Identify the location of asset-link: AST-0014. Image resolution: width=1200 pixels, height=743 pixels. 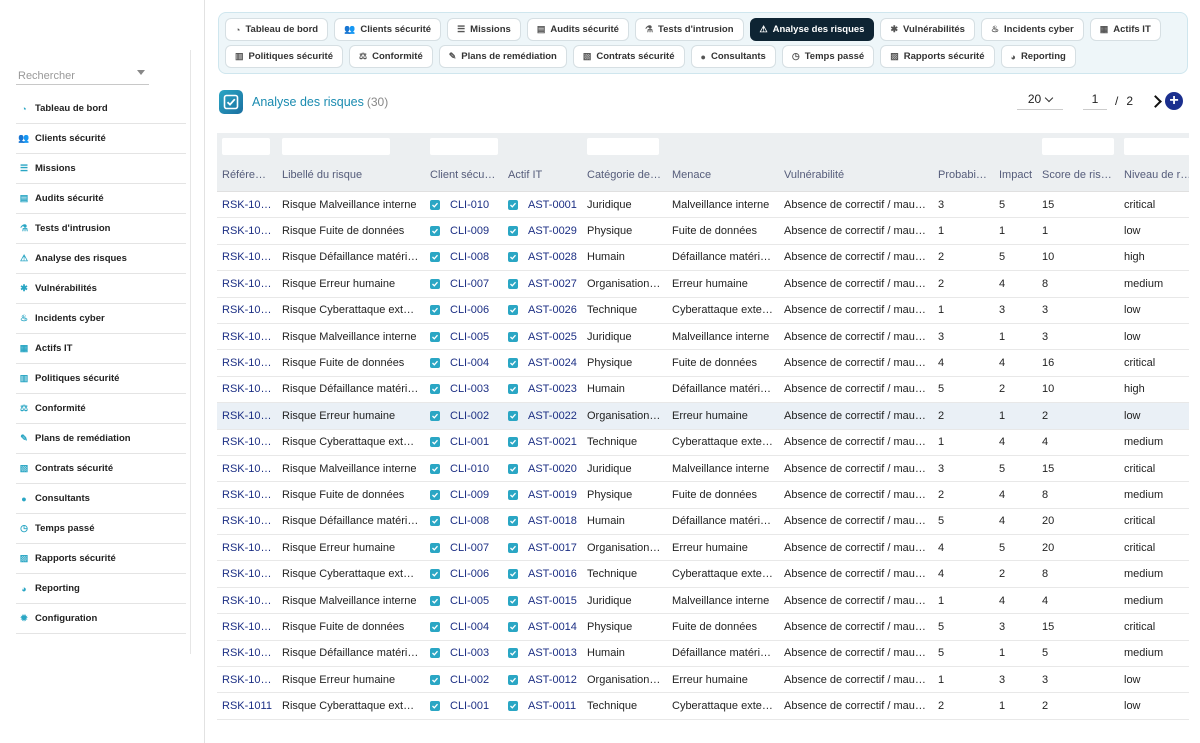
(552, 627).